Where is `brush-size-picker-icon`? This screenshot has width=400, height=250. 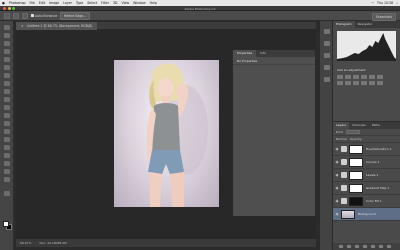
brush-size-picker-icon is located at coordinates (25, 15).